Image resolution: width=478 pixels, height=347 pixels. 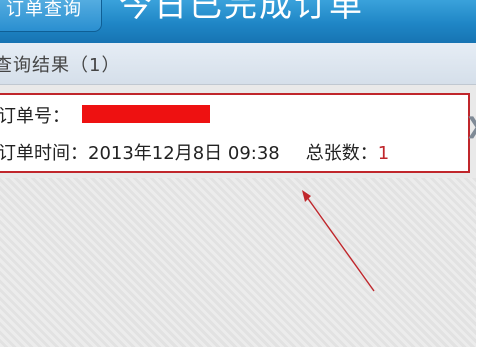 I want to click on arrow-line, so click(x=339, y=242).